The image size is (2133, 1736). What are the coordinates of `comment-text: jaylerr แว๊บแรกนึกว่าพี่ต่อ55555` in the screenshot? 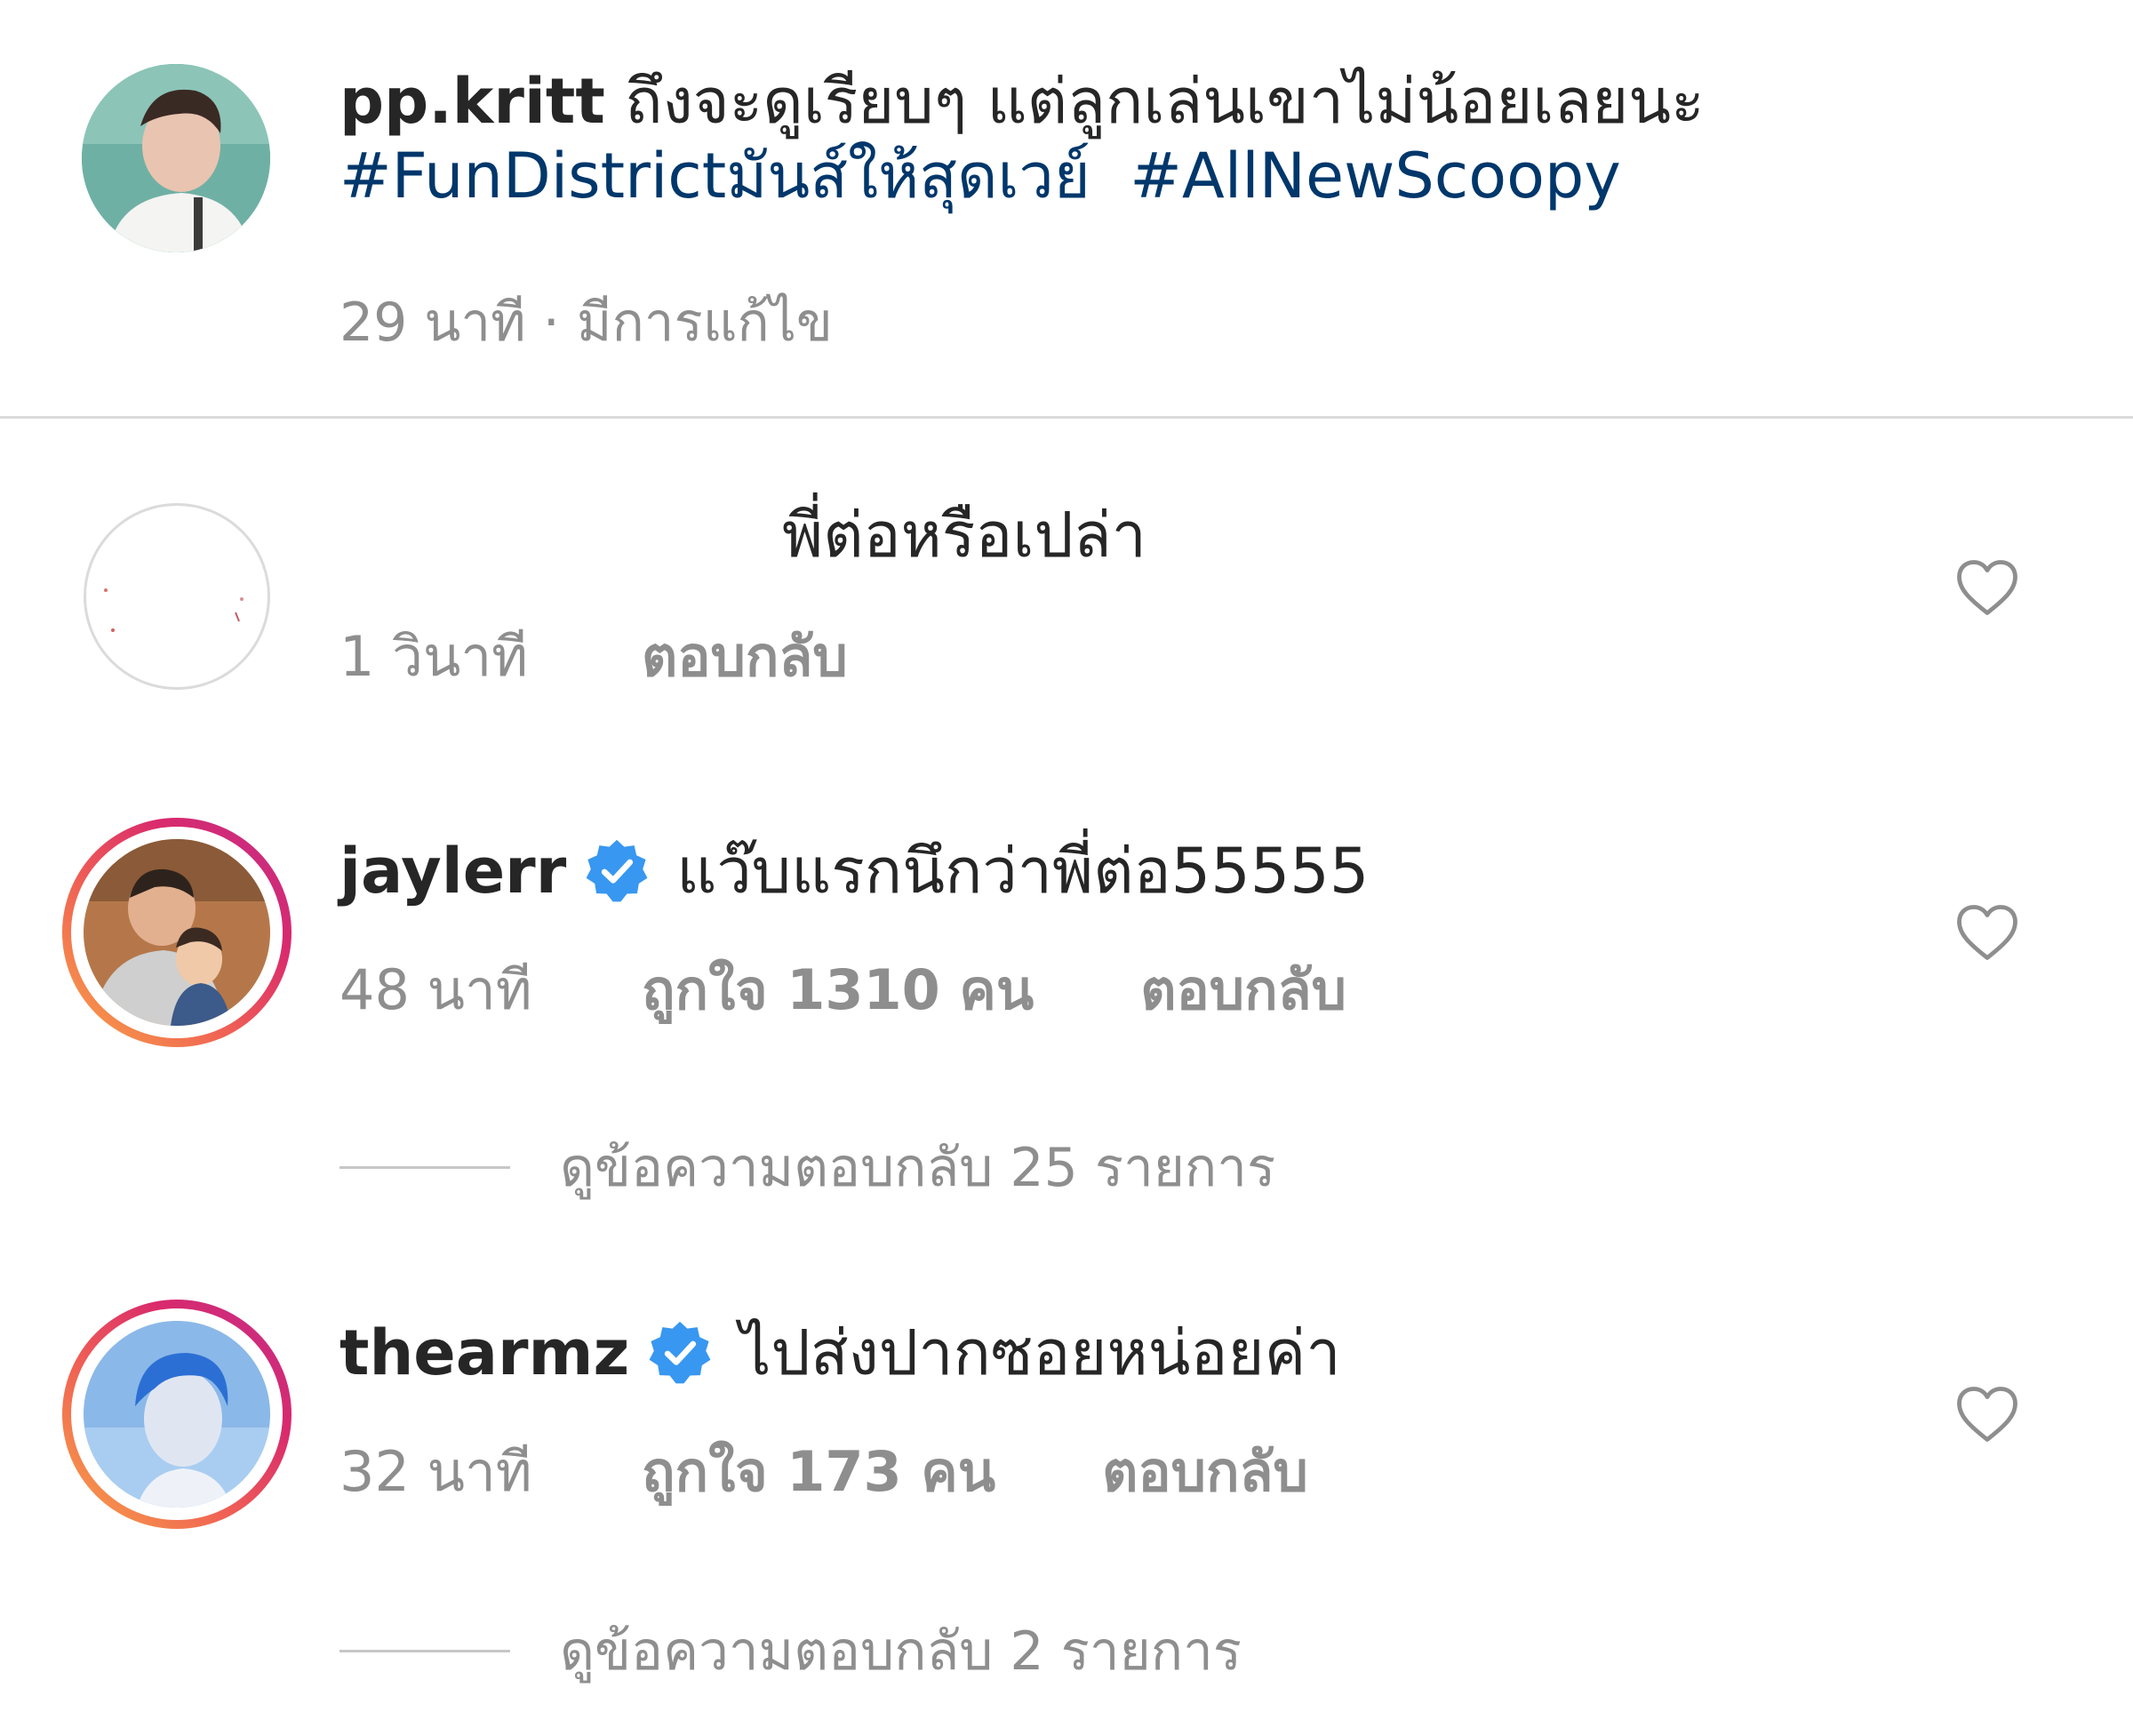 It's located at (854, 871).